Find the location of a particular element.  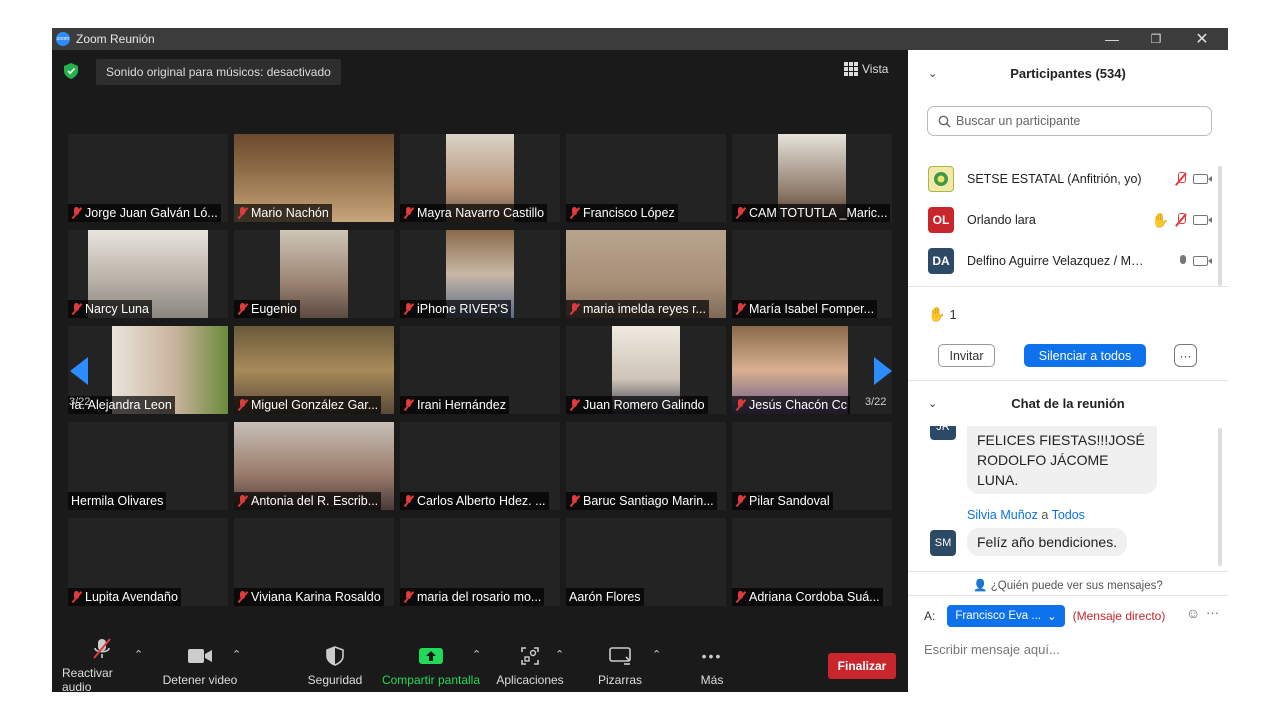

participant-tile: Francisco López is located at coordinates (646, 178).